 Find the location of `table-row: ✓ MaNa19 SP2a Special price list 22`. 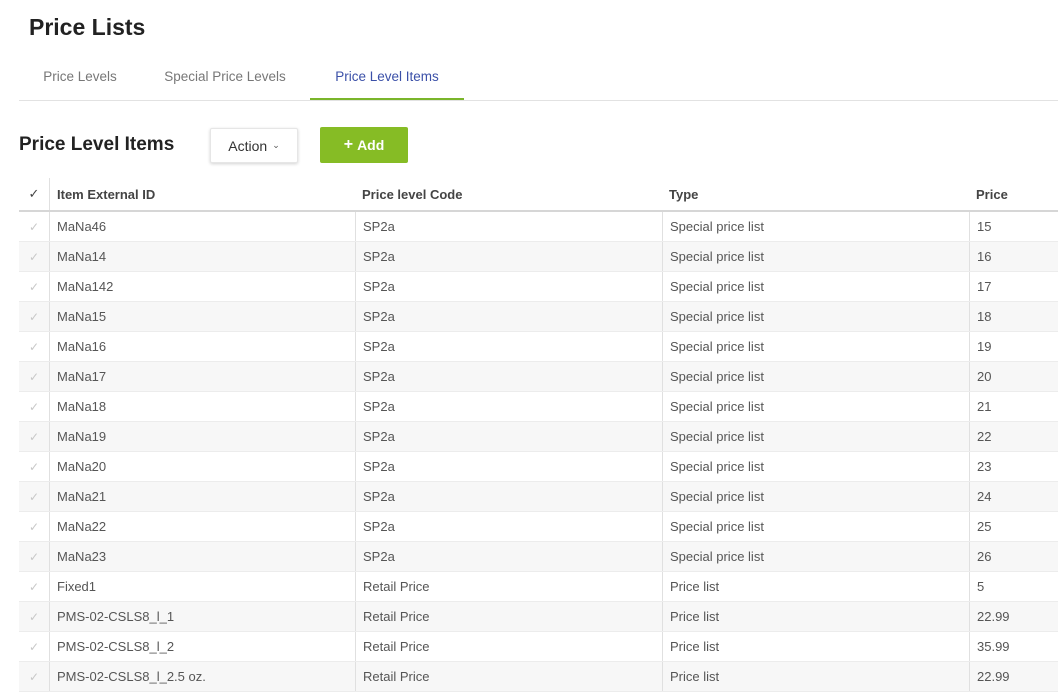

table-row: ✓ MaNa19 SP2a Special price list 22 is located at coordinates (538, 437).